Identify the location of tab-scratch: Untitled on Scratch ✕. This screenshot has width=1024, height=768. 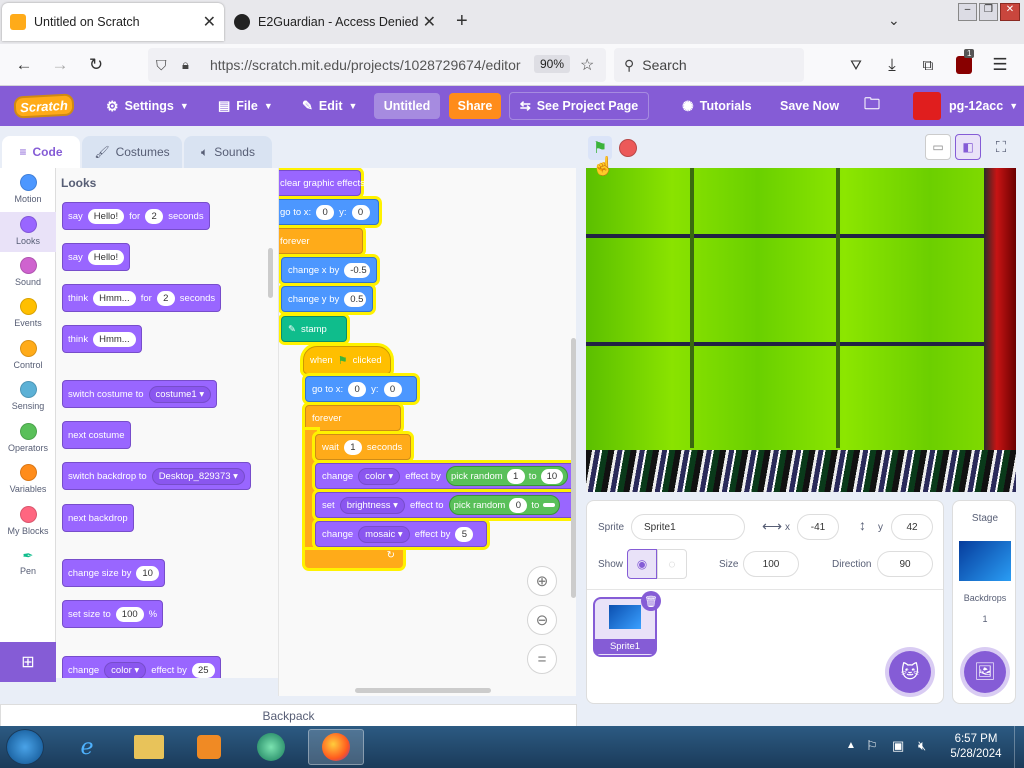
(113, 22).